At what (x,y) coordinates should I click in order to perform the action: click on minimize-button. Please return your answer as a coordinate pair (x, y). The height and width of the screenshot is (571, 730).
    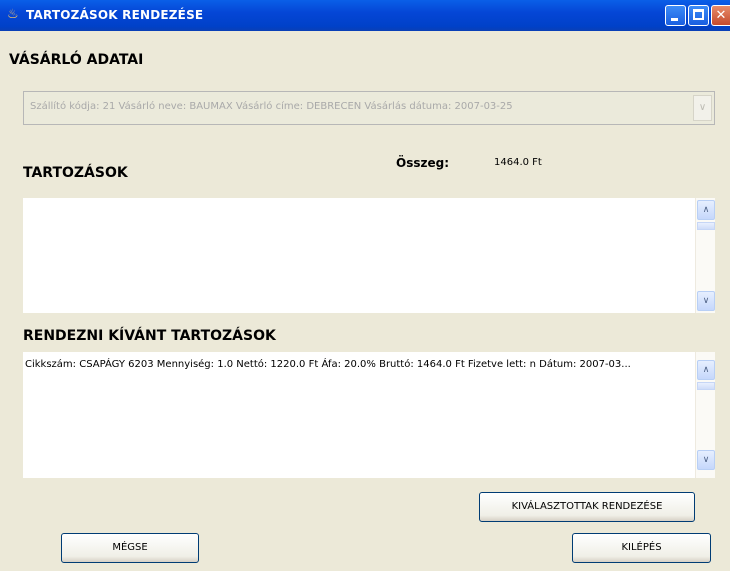
    Looking at the image, I should click on (675, 15).